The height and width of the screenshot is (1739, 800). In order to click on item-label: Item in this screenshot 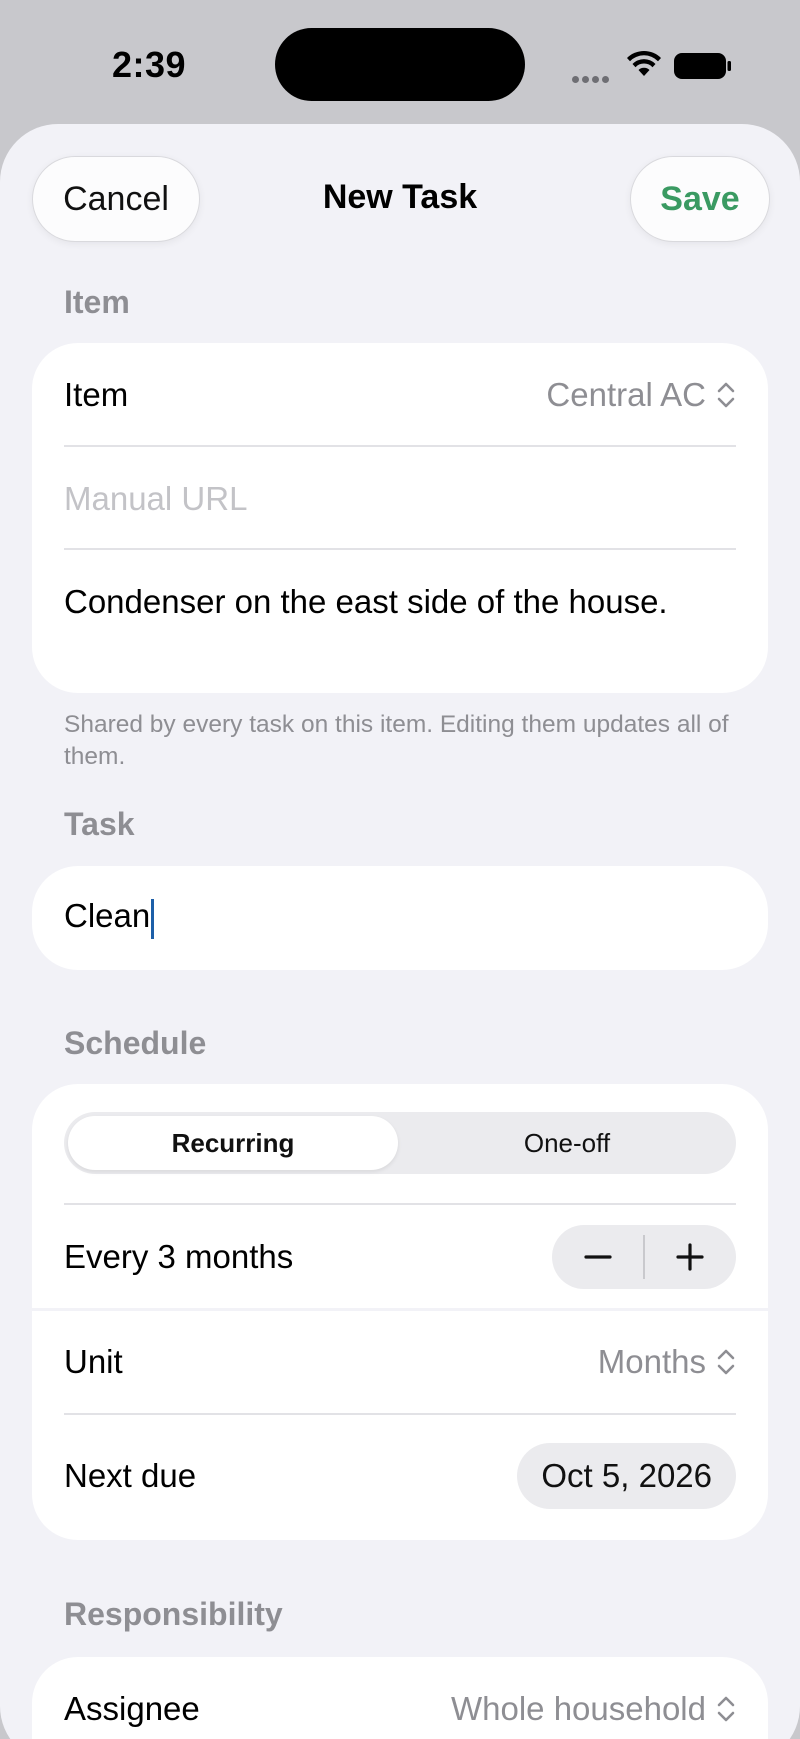, I will do `click(96, 394)`.